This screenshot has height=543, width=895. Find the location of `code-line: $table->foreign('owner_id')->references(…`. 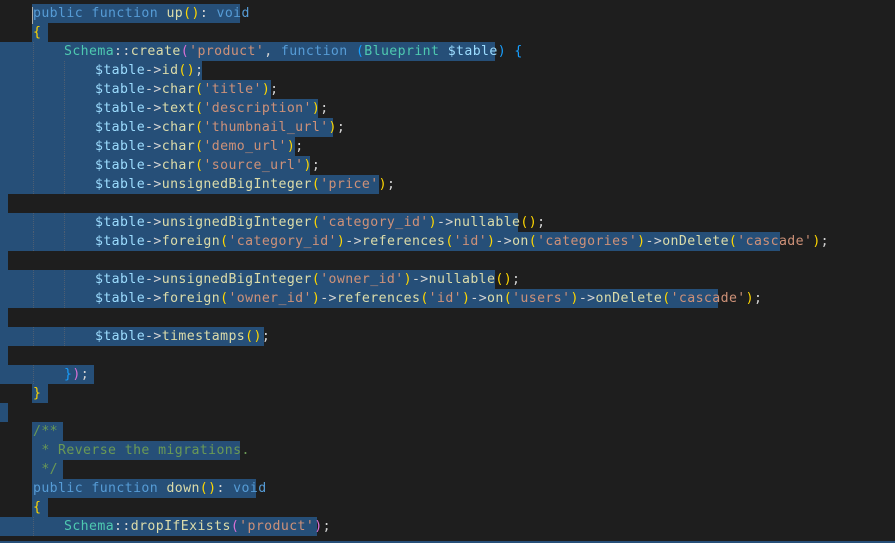

code-line: $table->foreign('owner_id')->references(… is located at coordinates (447, 298).